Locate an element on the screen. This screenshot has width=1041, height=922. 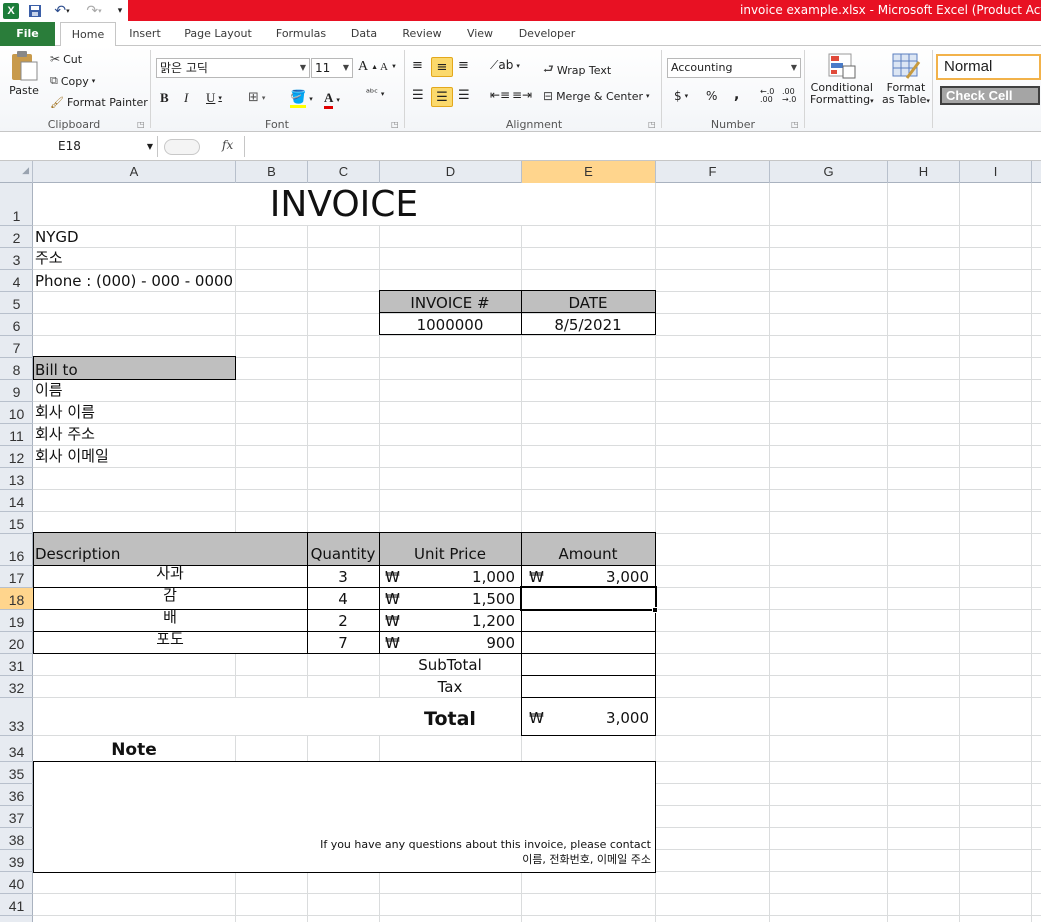
tab-file: File is located at coordinates (27, 34).